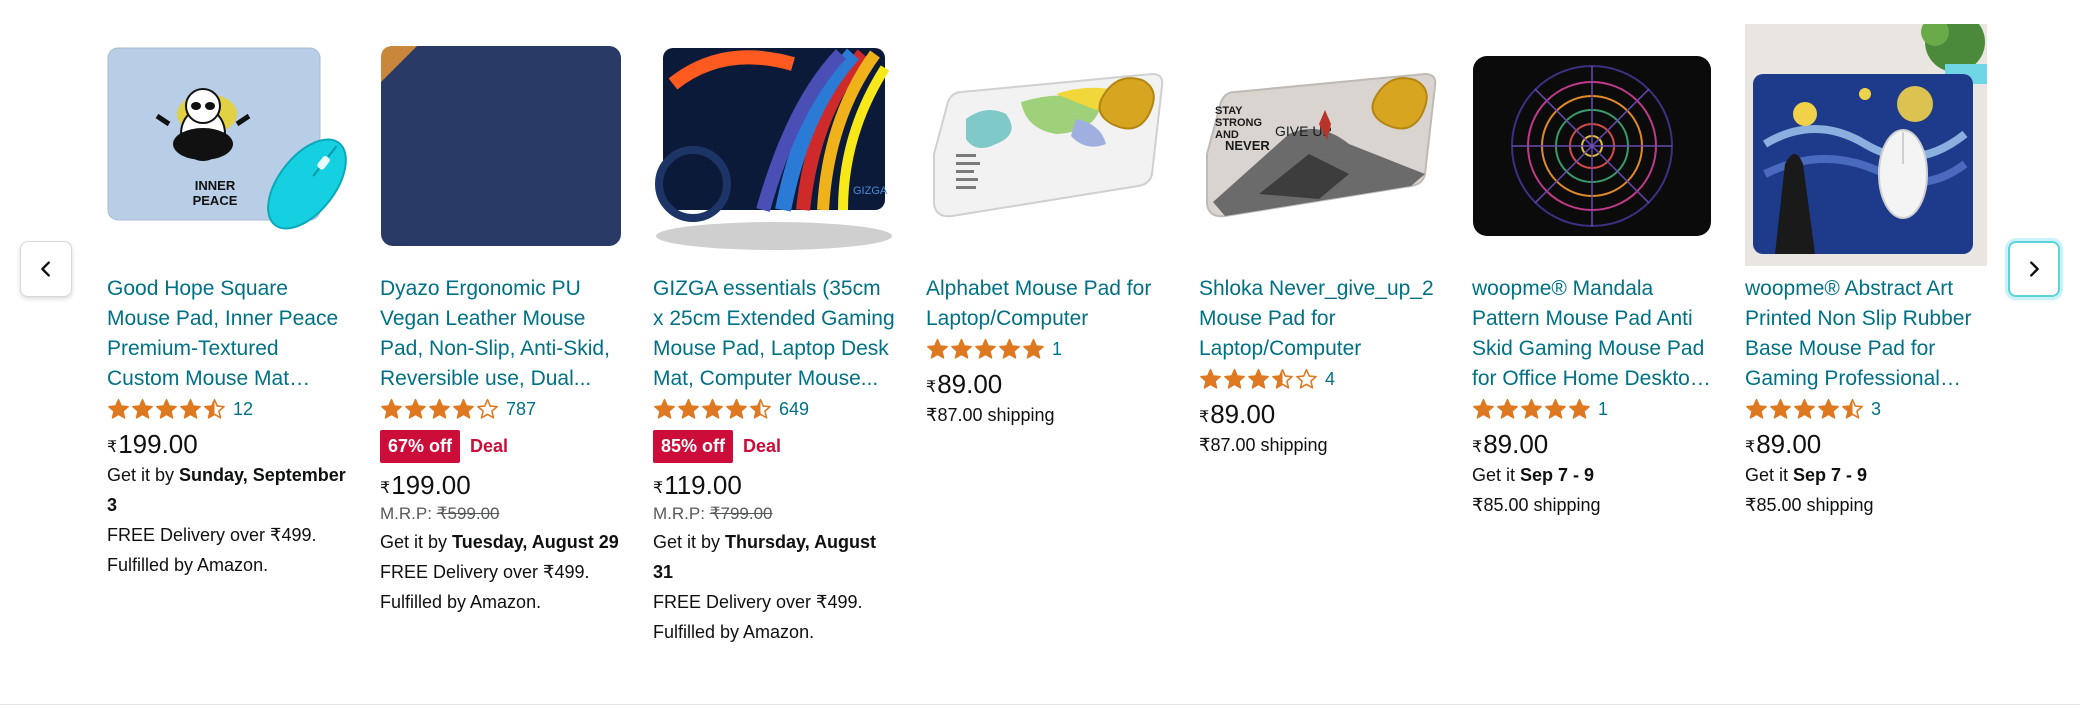  I want to click on mrp-price: M.R.P: ₹799.00, so click(713, 513).